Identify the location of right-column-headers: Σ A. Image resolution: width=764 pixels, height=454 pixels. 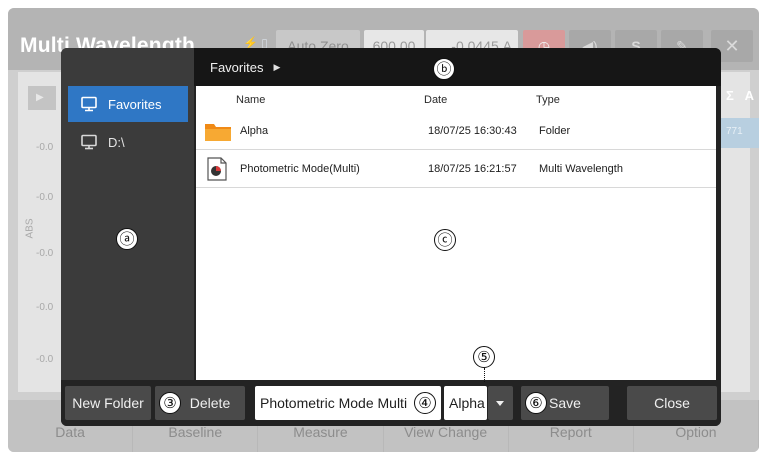
(740, 95).